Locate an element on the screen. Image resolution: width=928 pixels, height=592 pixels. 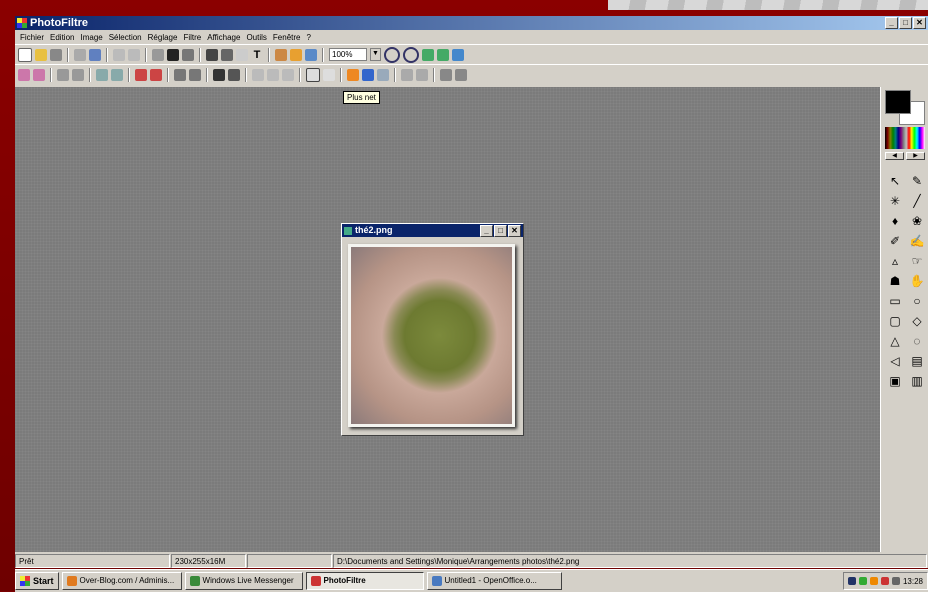
gamma-down-icon is located at coordinates (180, 74).